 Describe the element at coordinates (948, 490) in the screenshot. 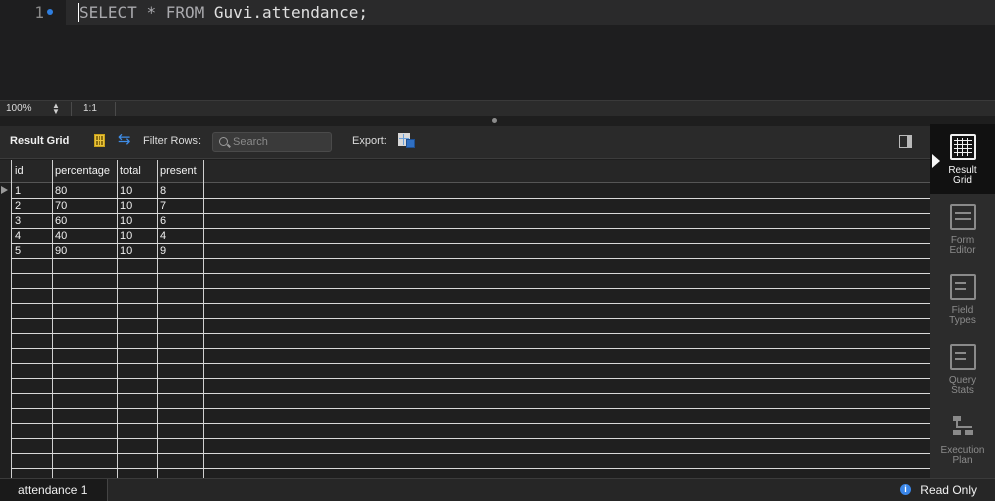

I see `read-only-status: Read Only` at that location.